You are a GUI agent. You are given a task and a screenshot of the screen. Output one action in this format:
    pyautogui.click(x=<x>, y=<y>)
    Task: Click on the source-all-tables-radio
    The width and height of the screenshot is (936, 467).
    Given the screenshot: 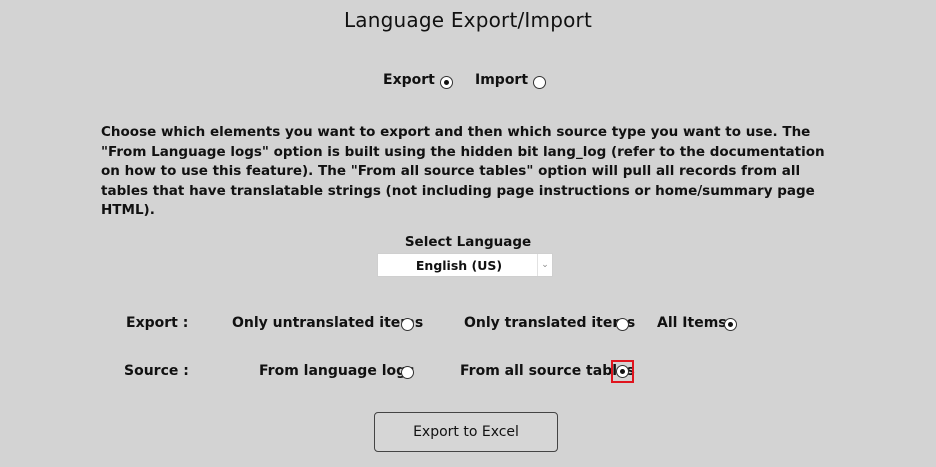 What is the action you would take?
    pyautogui.click(x=622, y=371)
    